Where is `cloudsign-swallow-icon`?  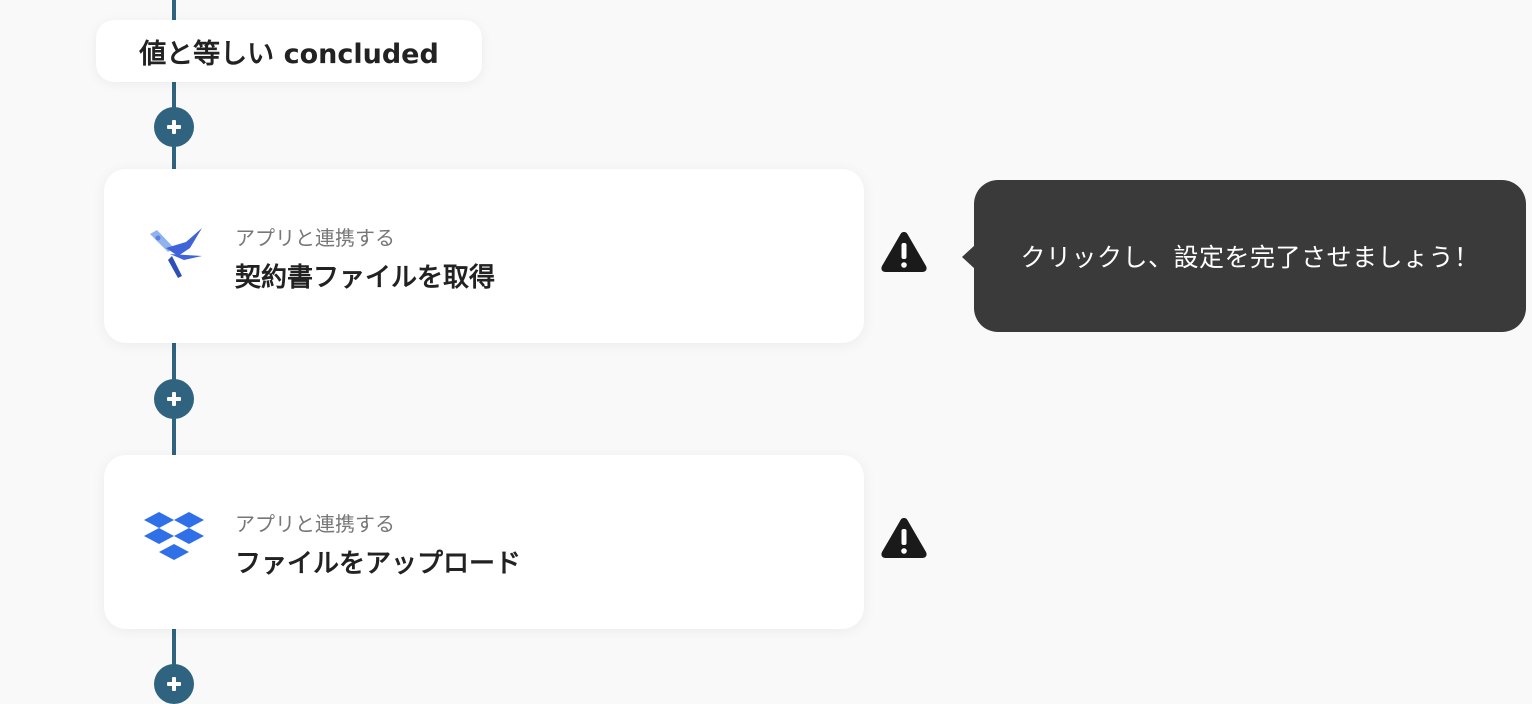 cloudsign-swallow-icon is located at coordinates (176, 253).